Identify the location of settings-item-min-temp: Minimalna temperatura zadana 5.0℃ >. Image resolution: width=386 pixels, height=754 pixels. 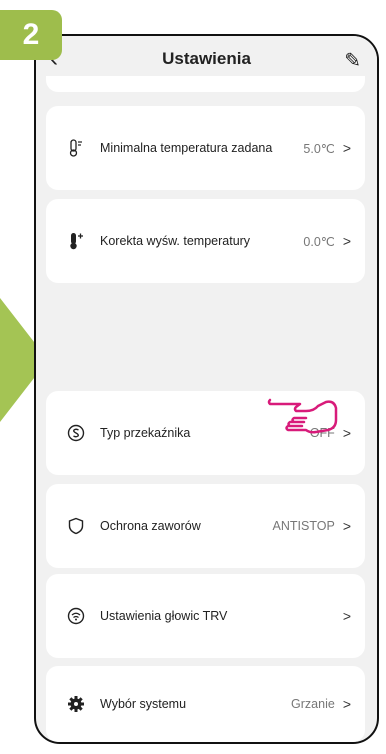
(205, 148).